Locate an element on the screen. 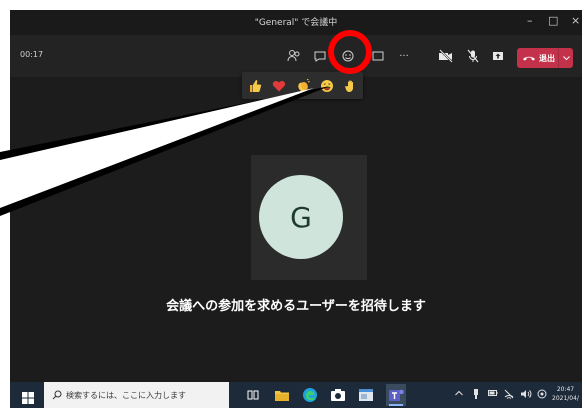  wifi-icon is located at coordinates (509, 395).